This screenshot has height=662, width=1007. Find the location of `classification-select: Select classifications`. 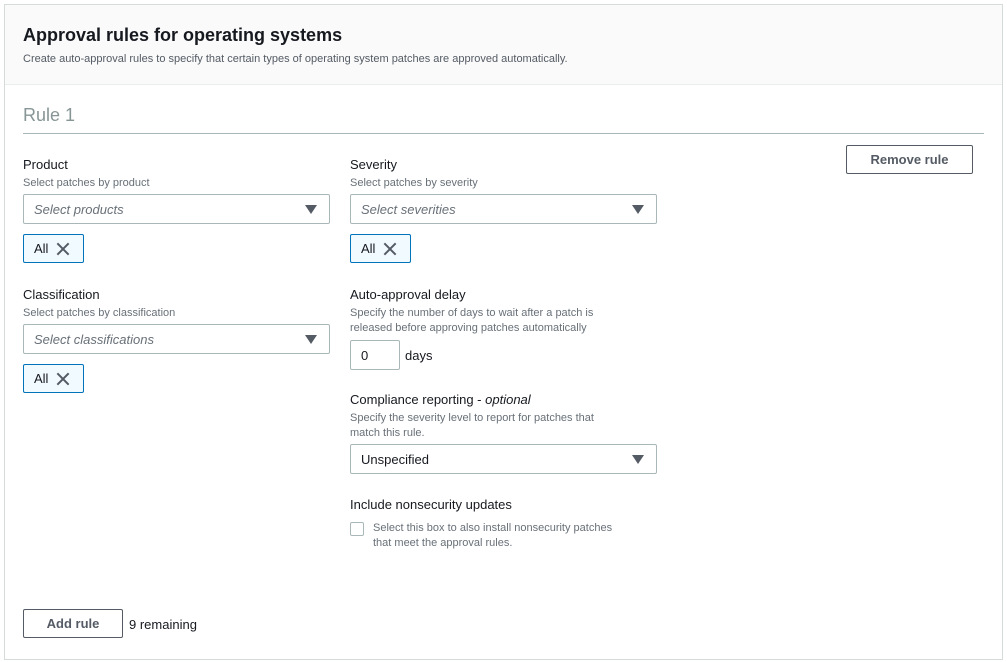

classification-select: Select classifications is located at coordinates (176, 339).